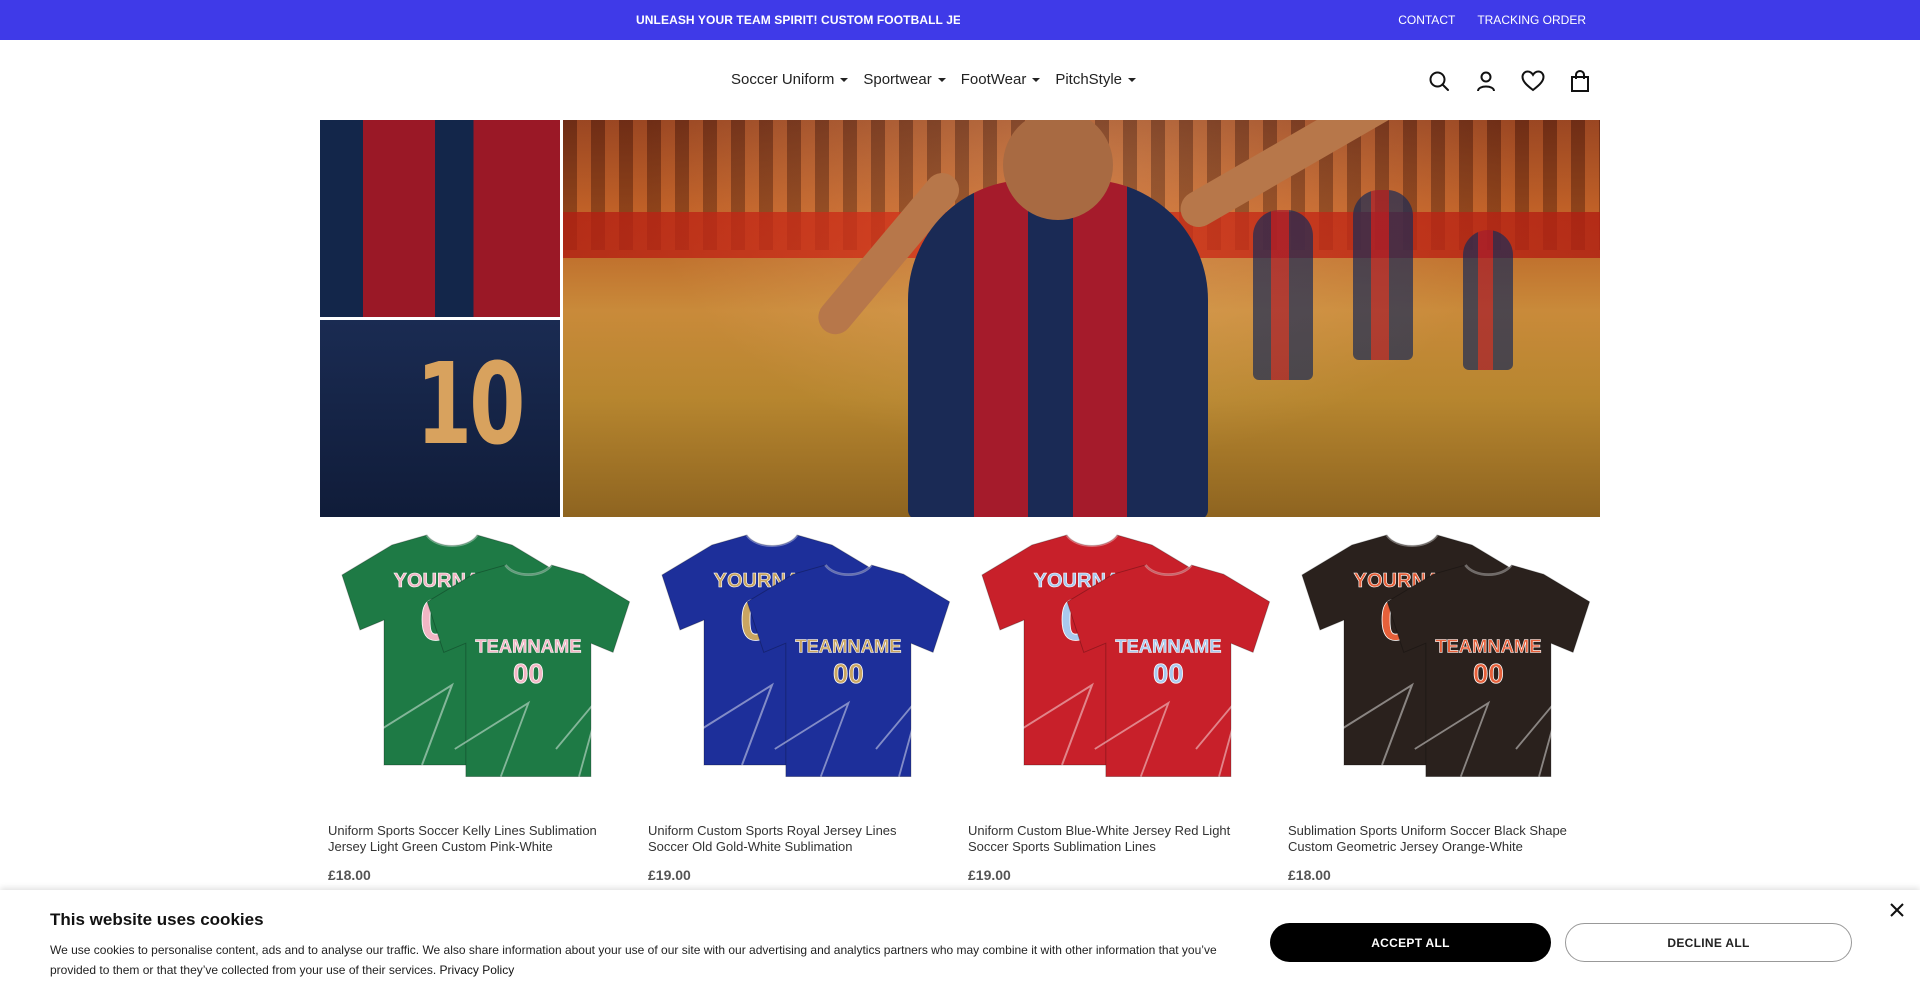 The width and height of the screenshot is (1920, 993). I want to click on cart-icon, so click(1579, 80).